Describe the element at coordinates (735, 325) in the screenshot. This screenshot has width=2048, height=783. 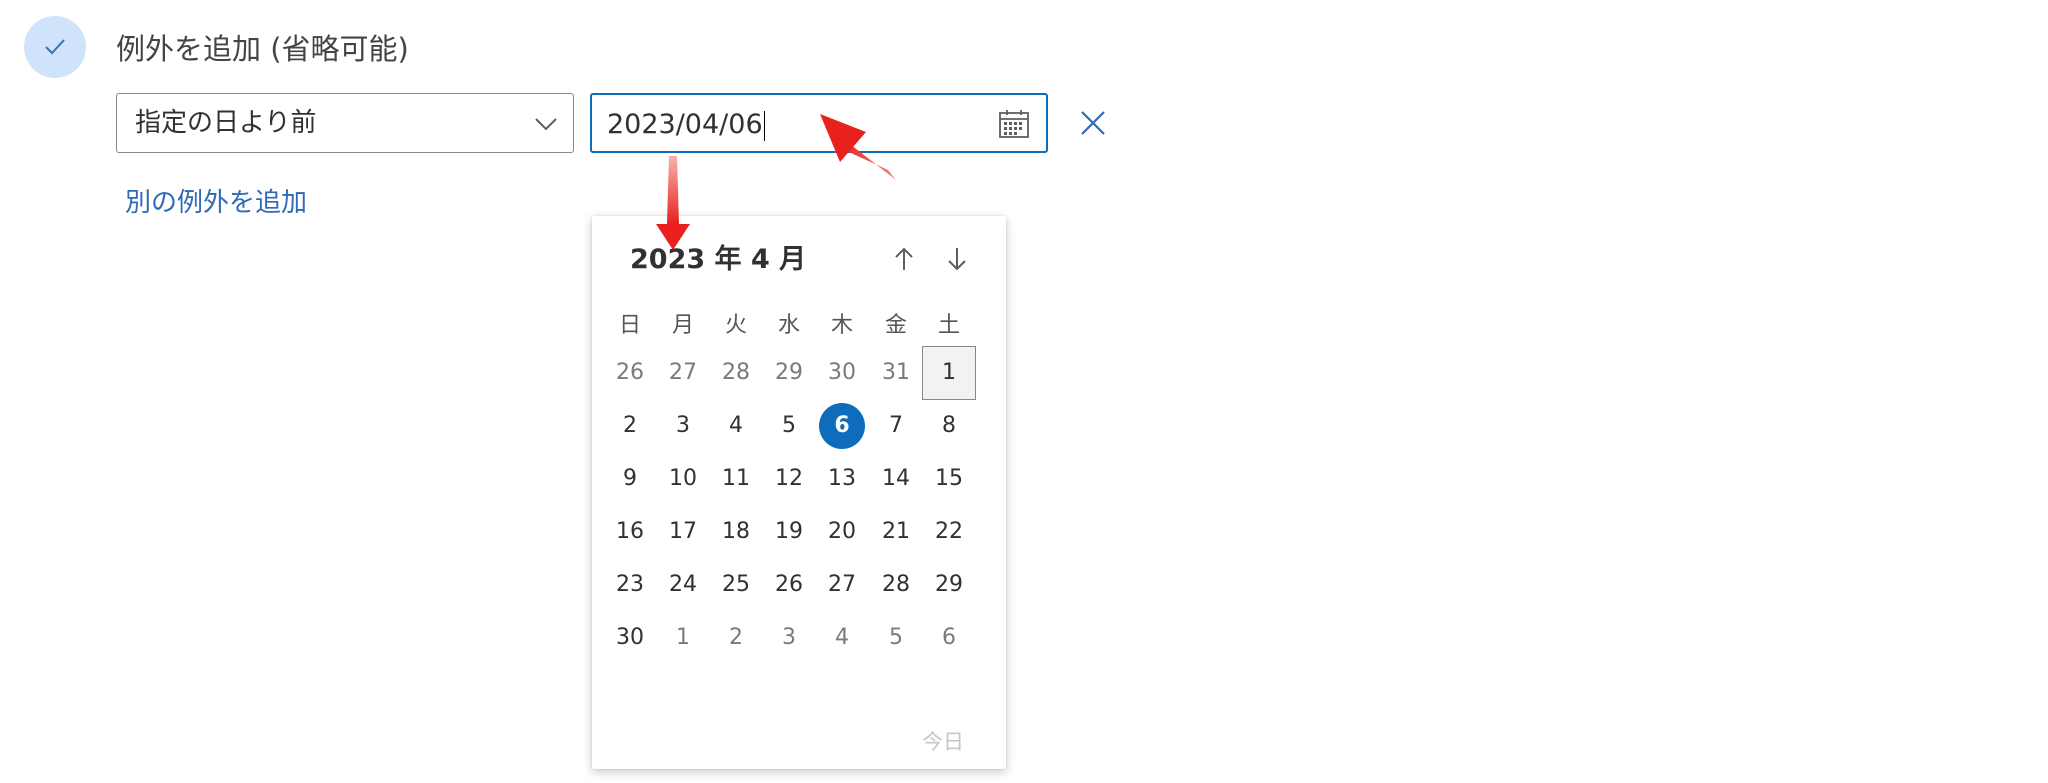
I see `weekday-label: 火` at that location.